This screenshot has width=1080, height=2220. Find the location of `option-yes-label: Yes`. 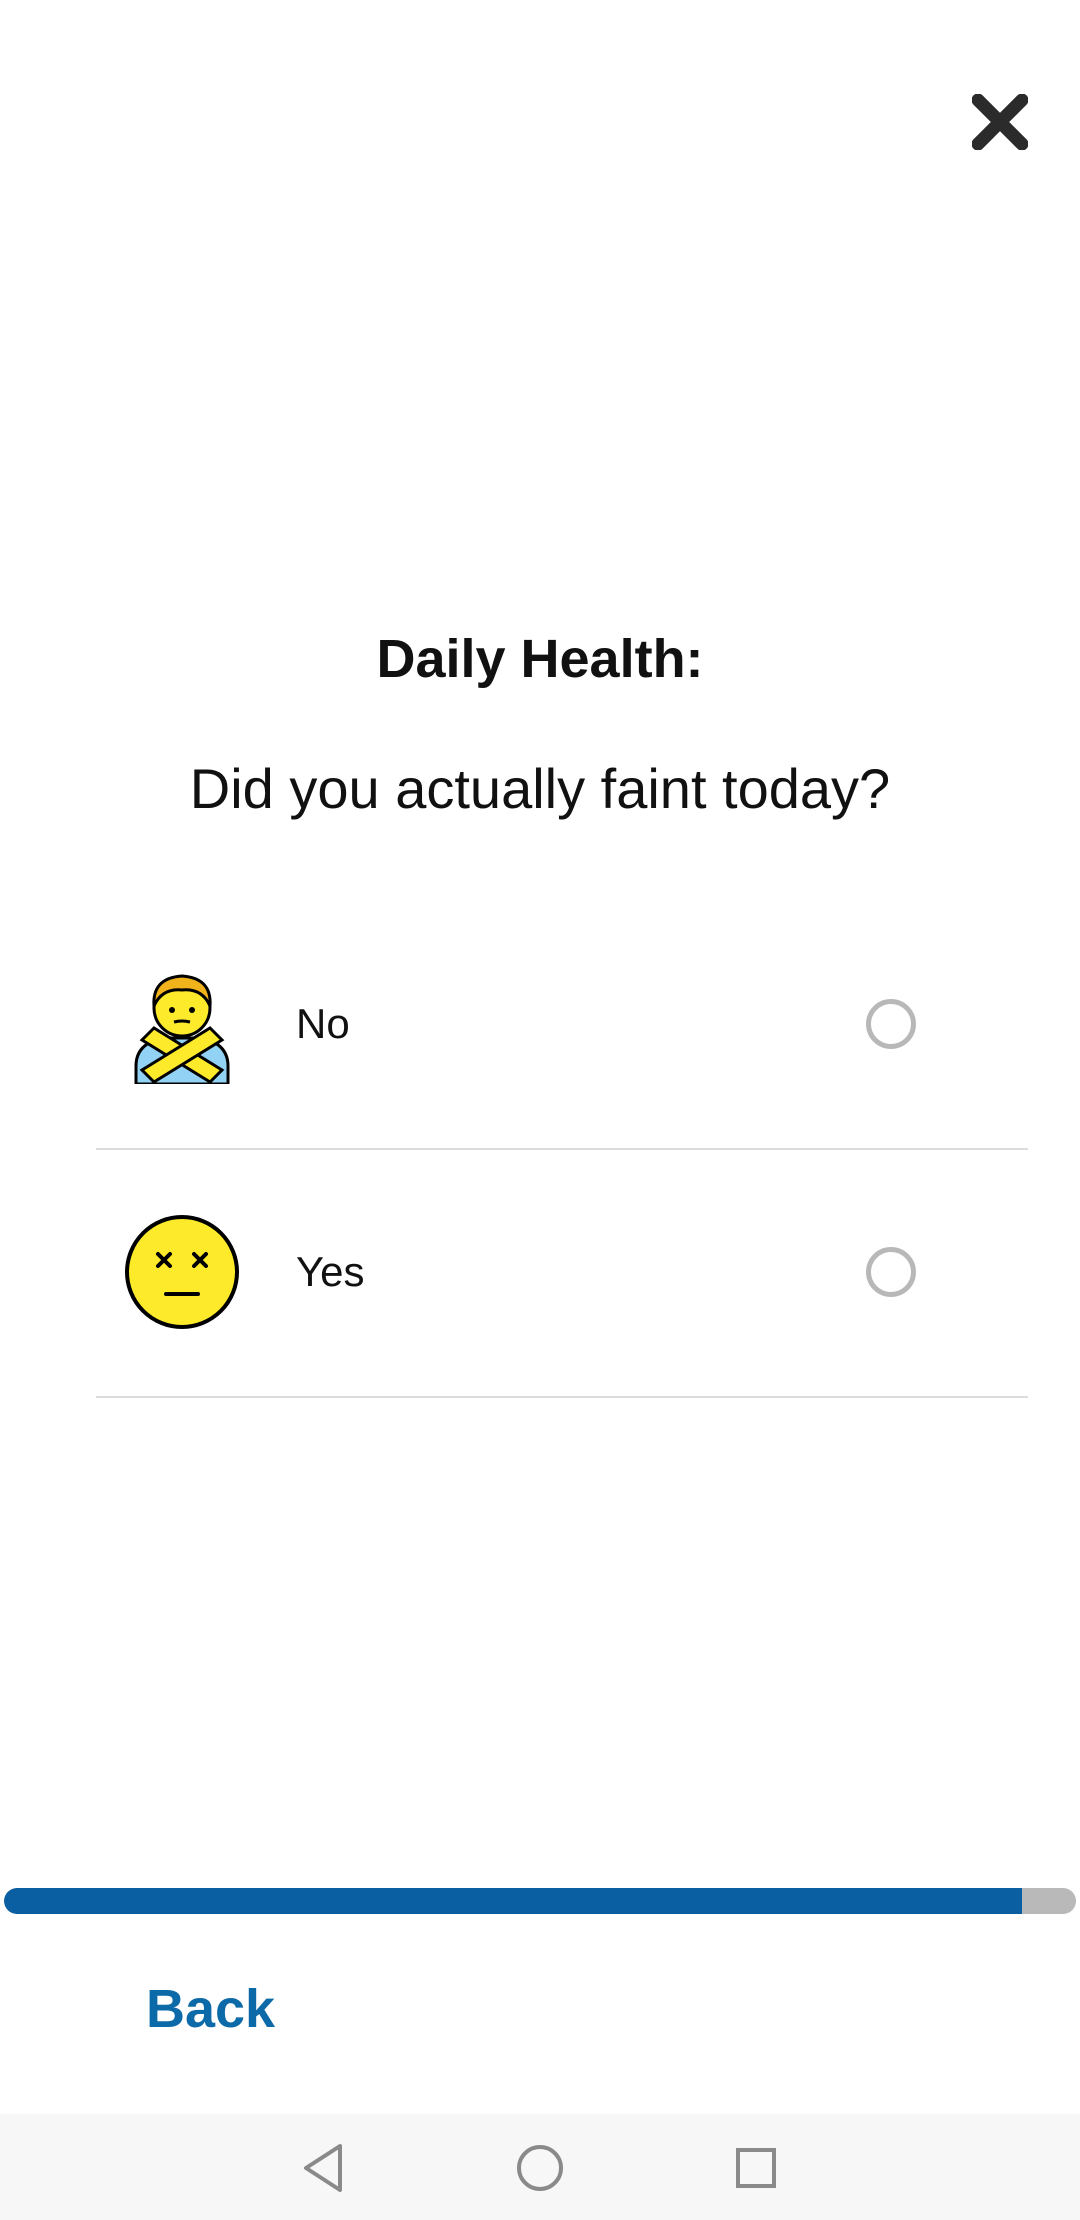

option-yes-label: Yes is located at coordinates (330, 1271).